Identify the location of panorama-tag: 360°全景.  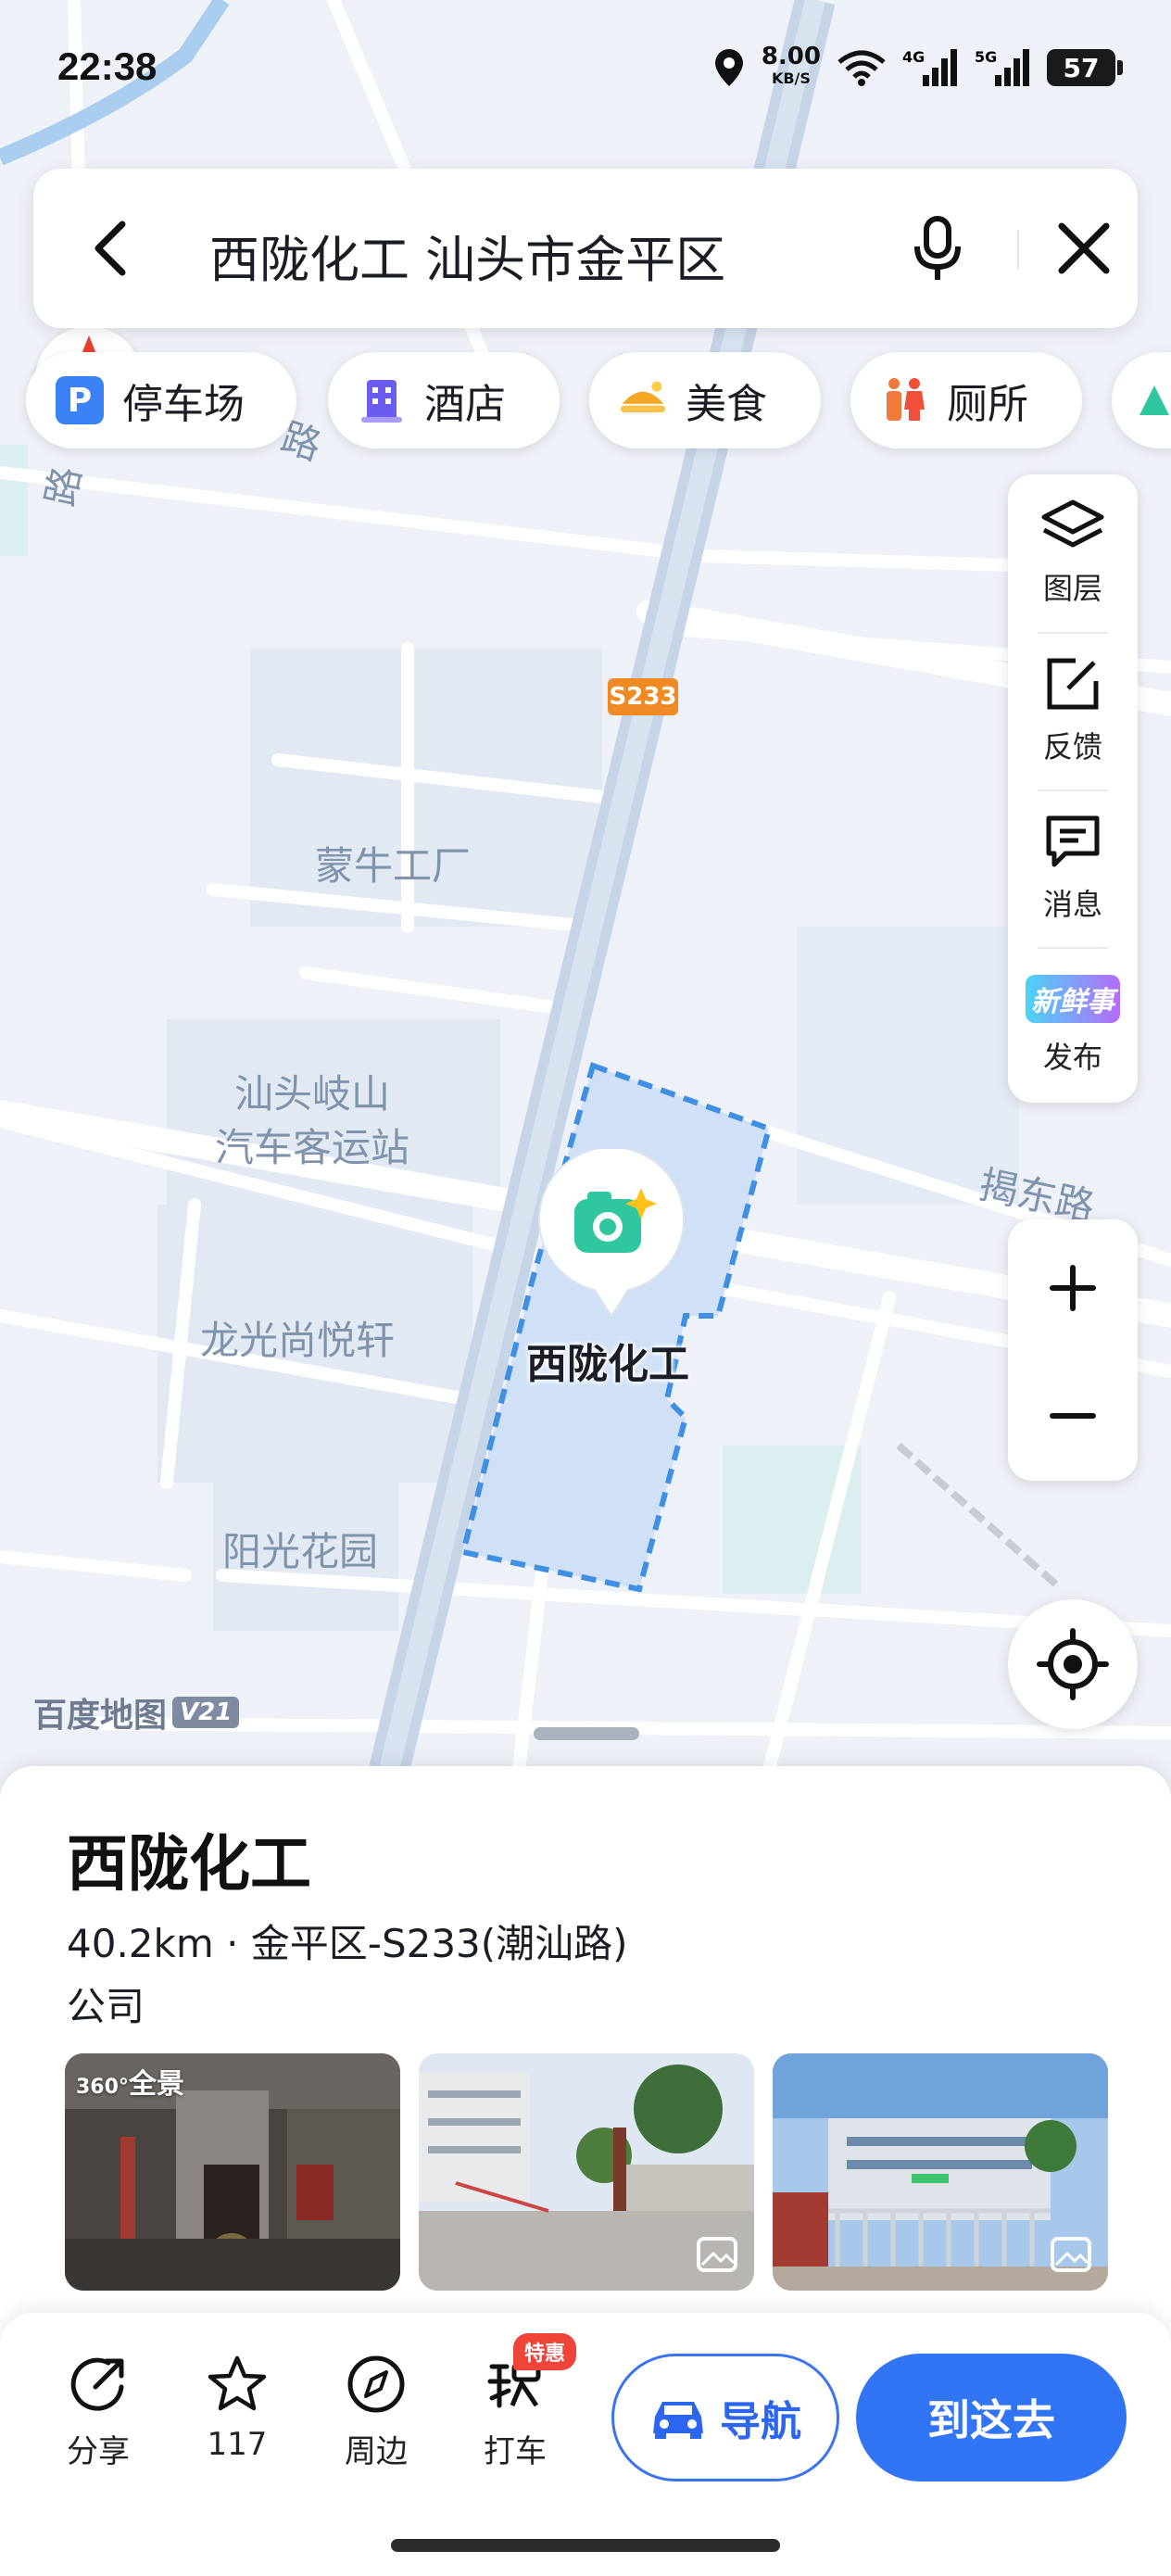
(130, 2081).